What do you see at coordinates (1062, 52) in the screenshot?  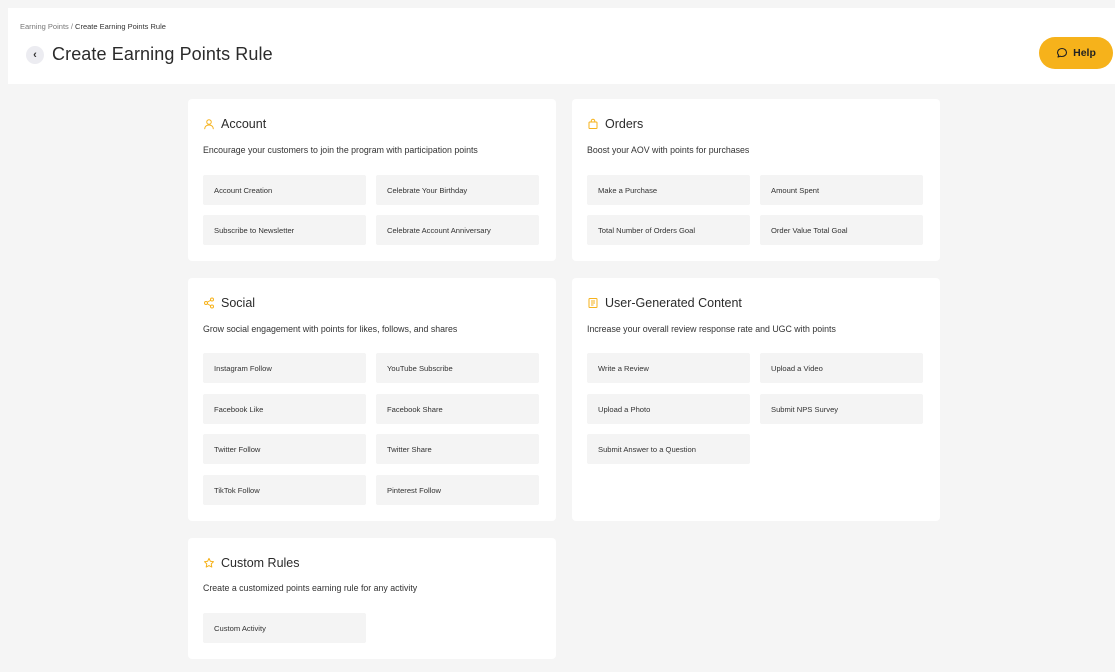 I see `chat-bubble-icon` at bounding box center [1062, 52].